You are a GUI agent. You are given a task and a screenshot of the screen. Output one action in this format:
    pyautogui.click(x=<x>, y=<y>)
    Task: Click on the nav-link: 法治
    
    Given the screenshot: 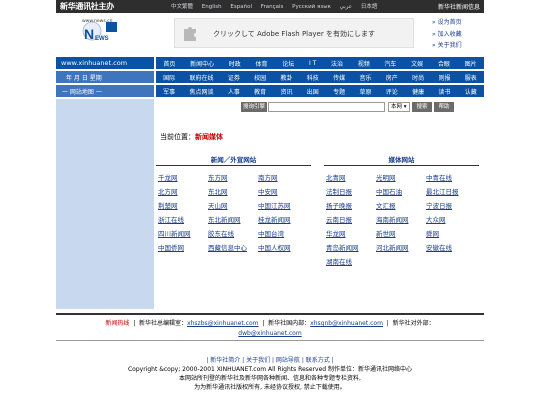 What is the action you would take?
    pyautogui.click(x=337, y=63)
    